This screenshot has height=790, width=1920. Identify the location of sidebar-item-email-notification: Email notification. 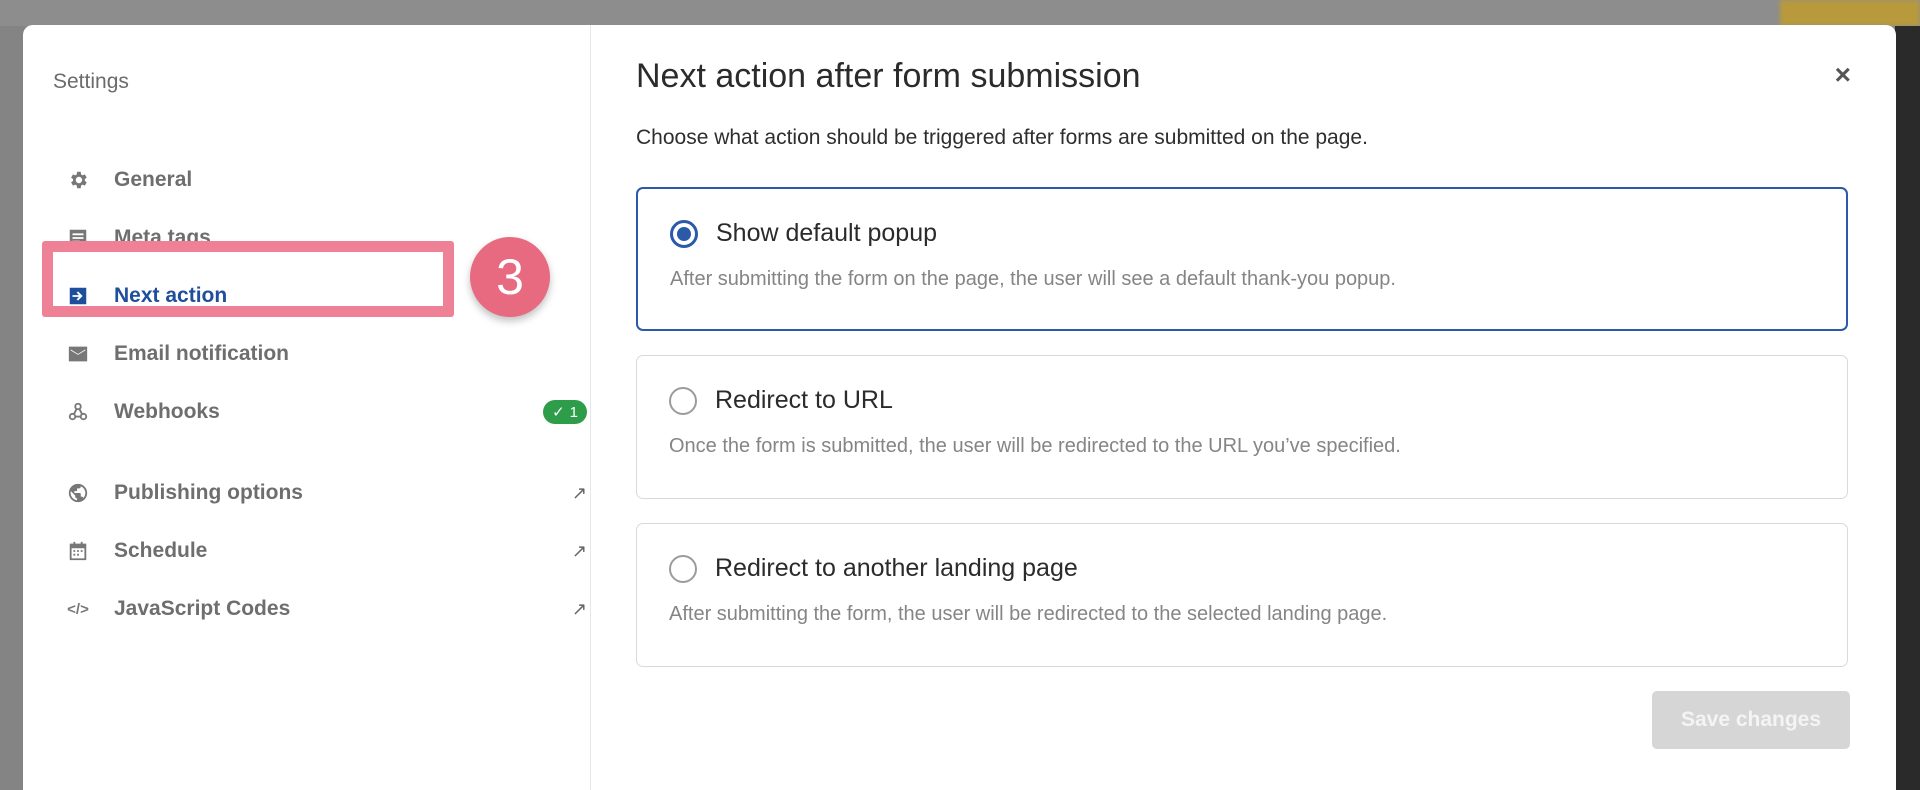
(327, 354).